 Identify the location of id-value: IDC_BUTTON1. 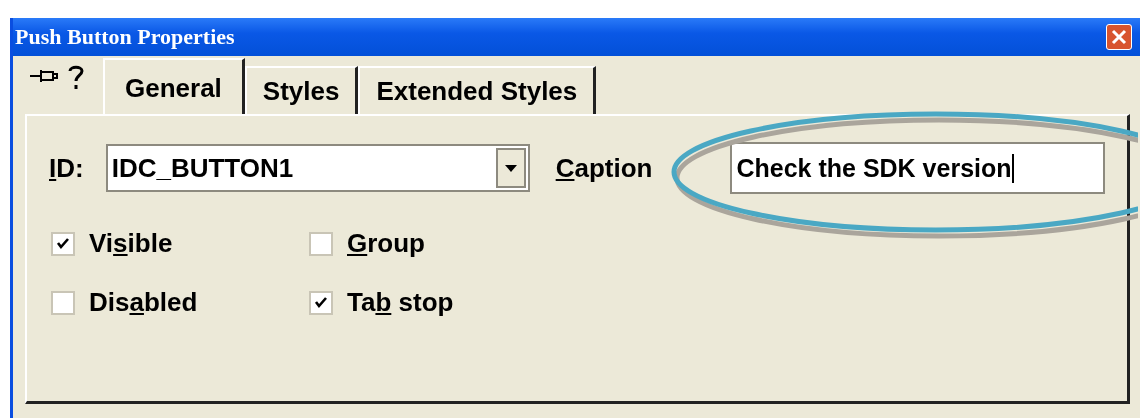
(202, 168).